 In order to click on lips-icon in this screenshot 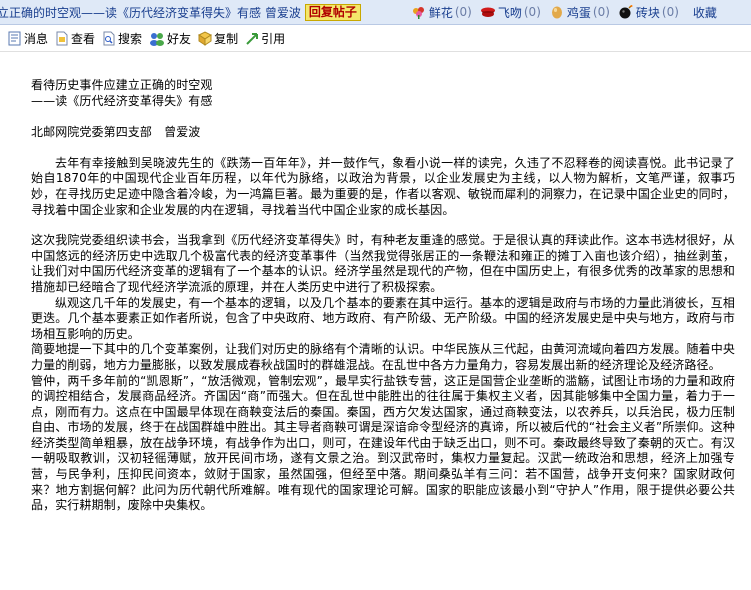, I will do `click(488, 12)`.